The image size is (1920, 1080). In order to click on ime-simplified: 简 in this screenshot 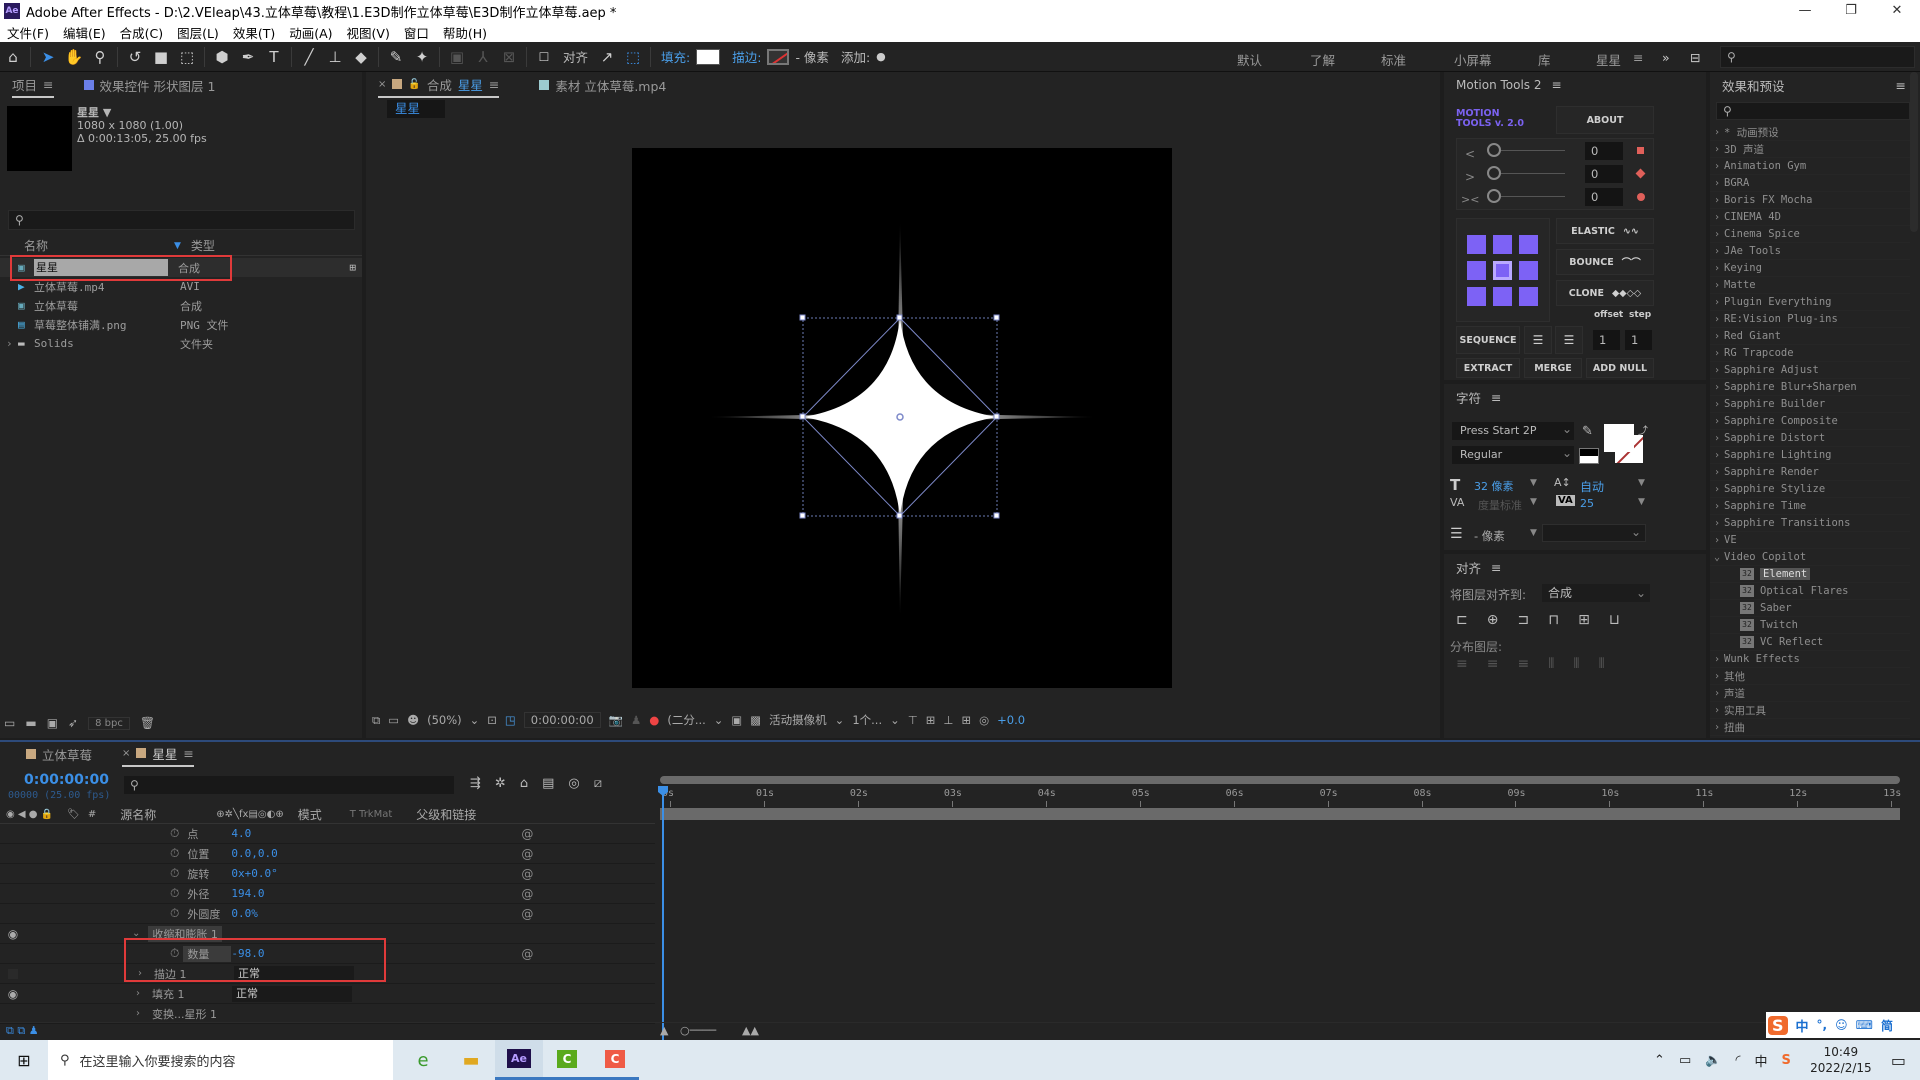, I will do `click(1887, 1025)`.